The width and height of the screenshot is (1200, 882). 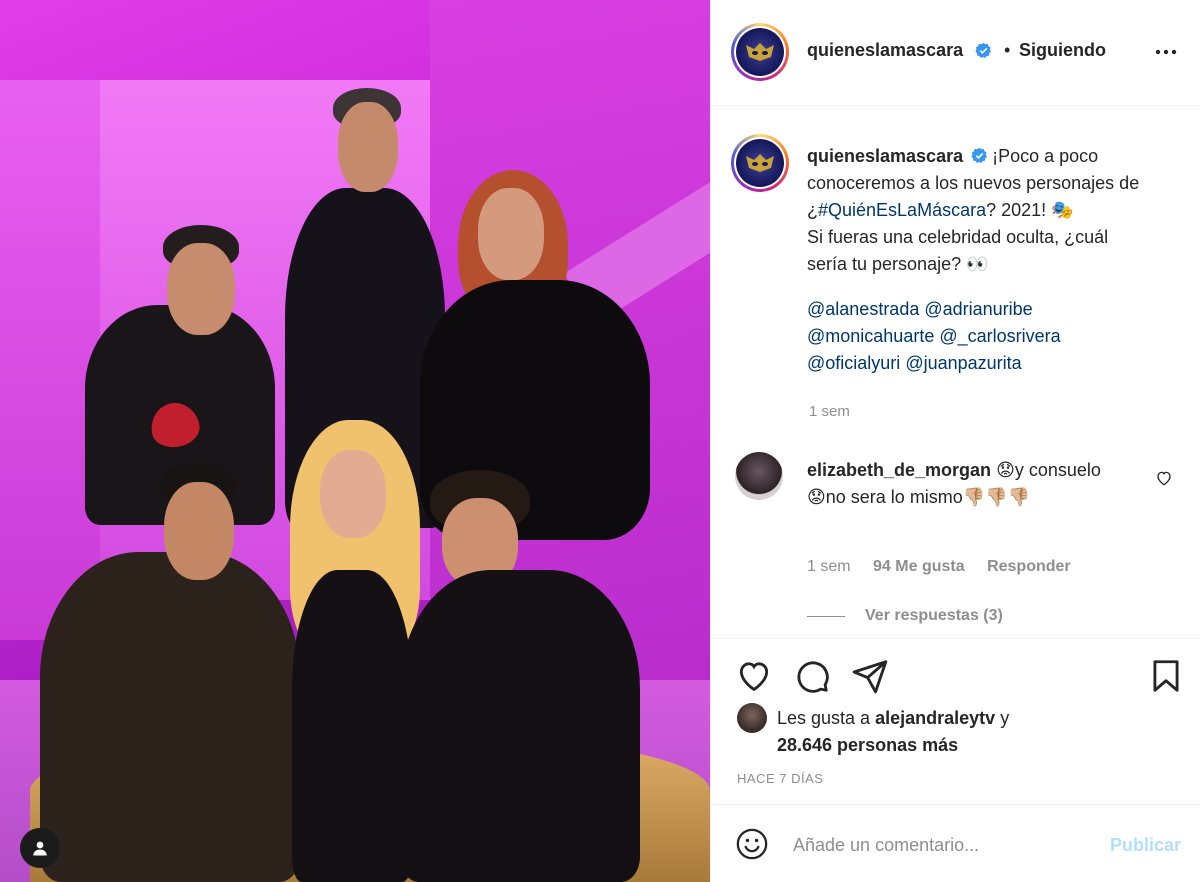 I want to click on mention-link: @juanpazurita, so click(x=963, y=363).